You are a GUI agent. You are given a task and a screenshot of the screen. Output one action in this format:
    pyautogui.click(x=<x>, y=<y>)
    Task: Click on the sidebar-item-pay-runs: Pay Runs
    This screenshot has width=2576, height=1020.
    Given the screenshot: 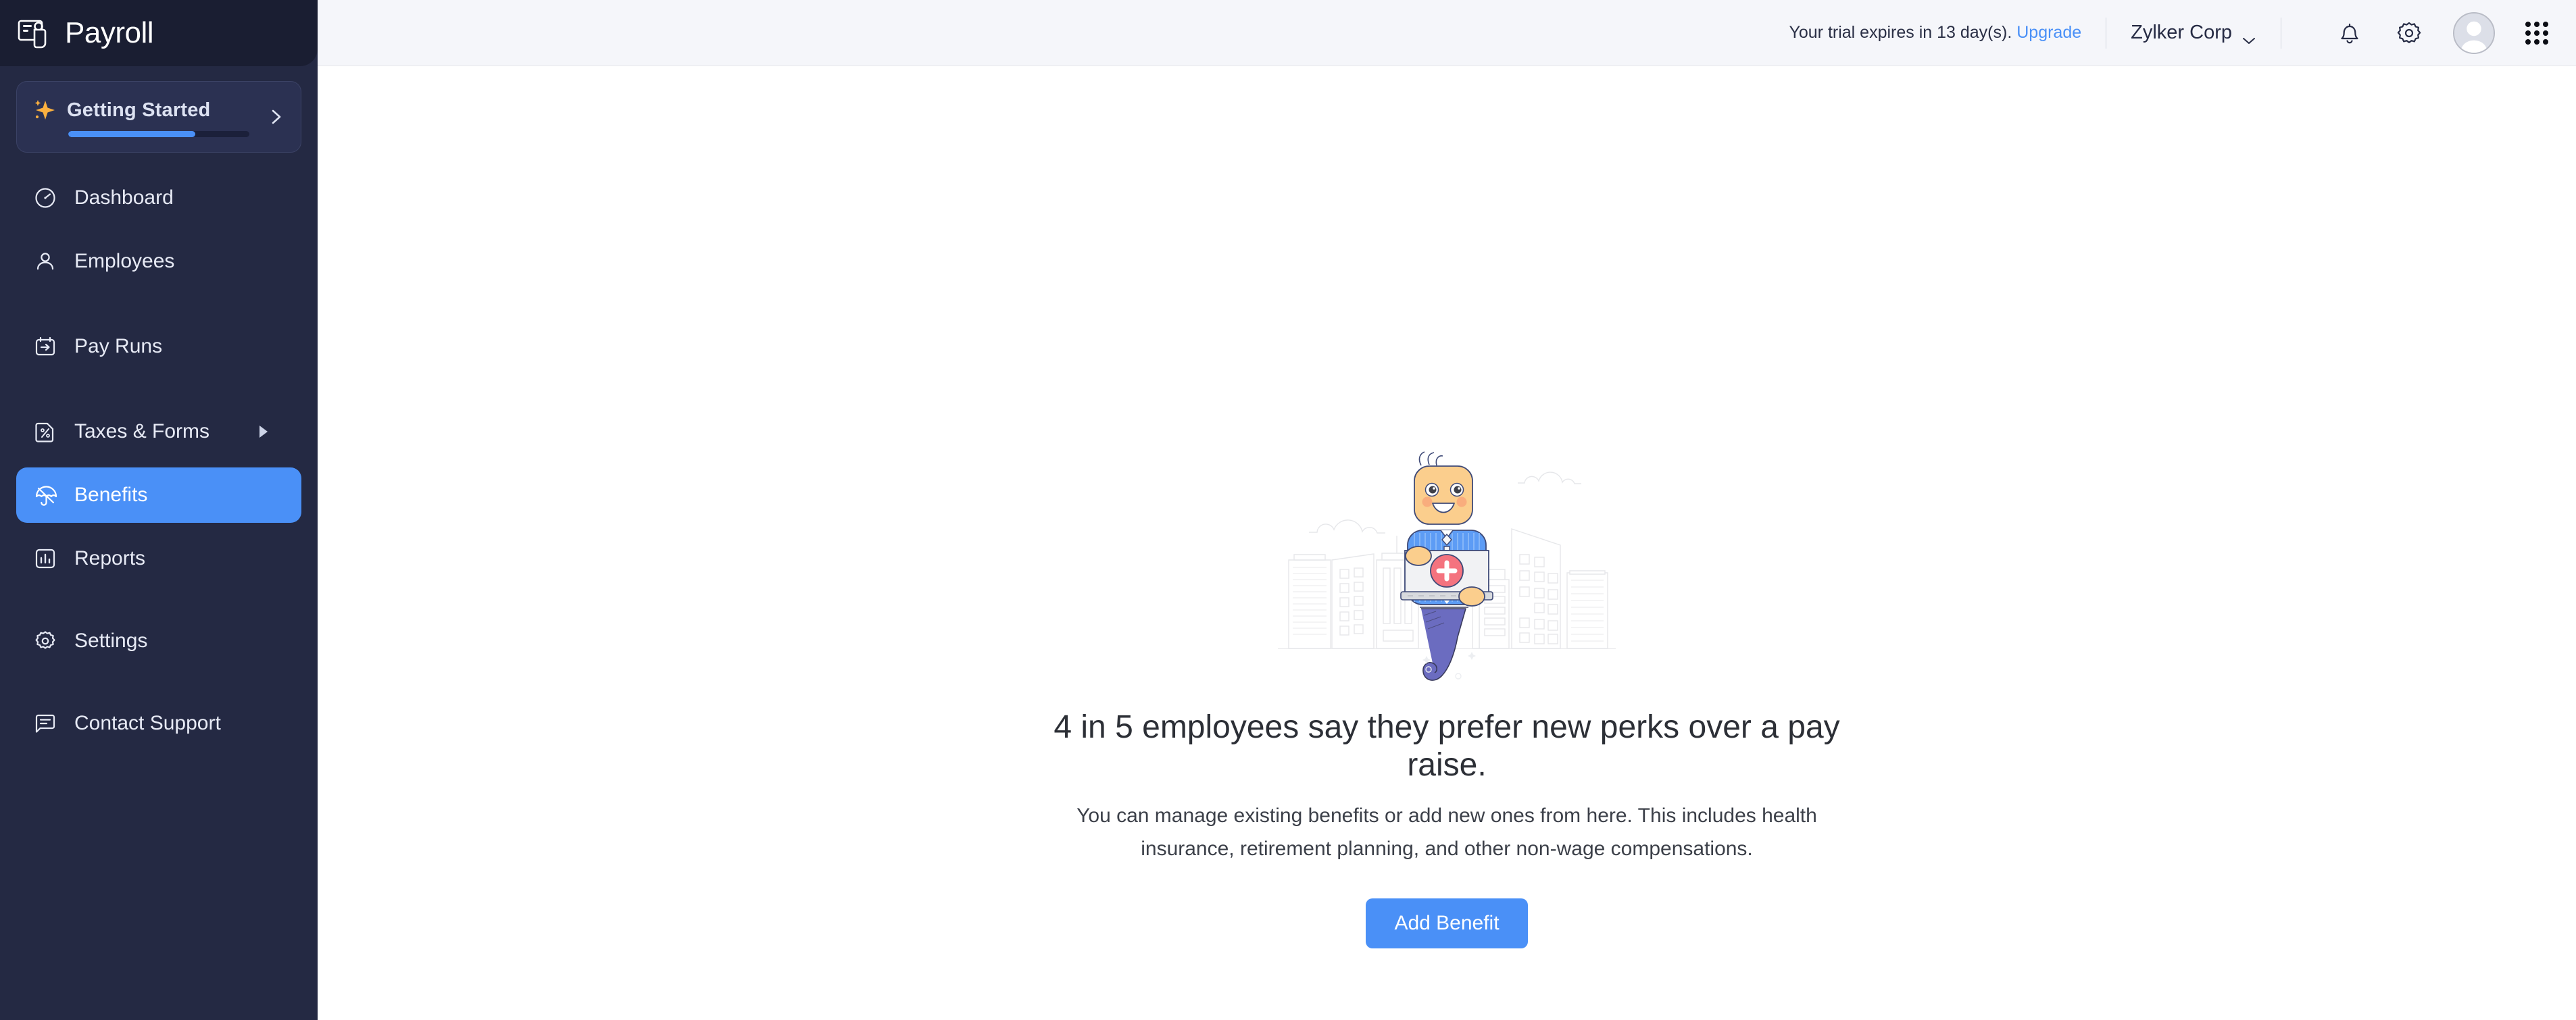 What is the action you would take?
    pyautogui.click(x=158, y=347)
    